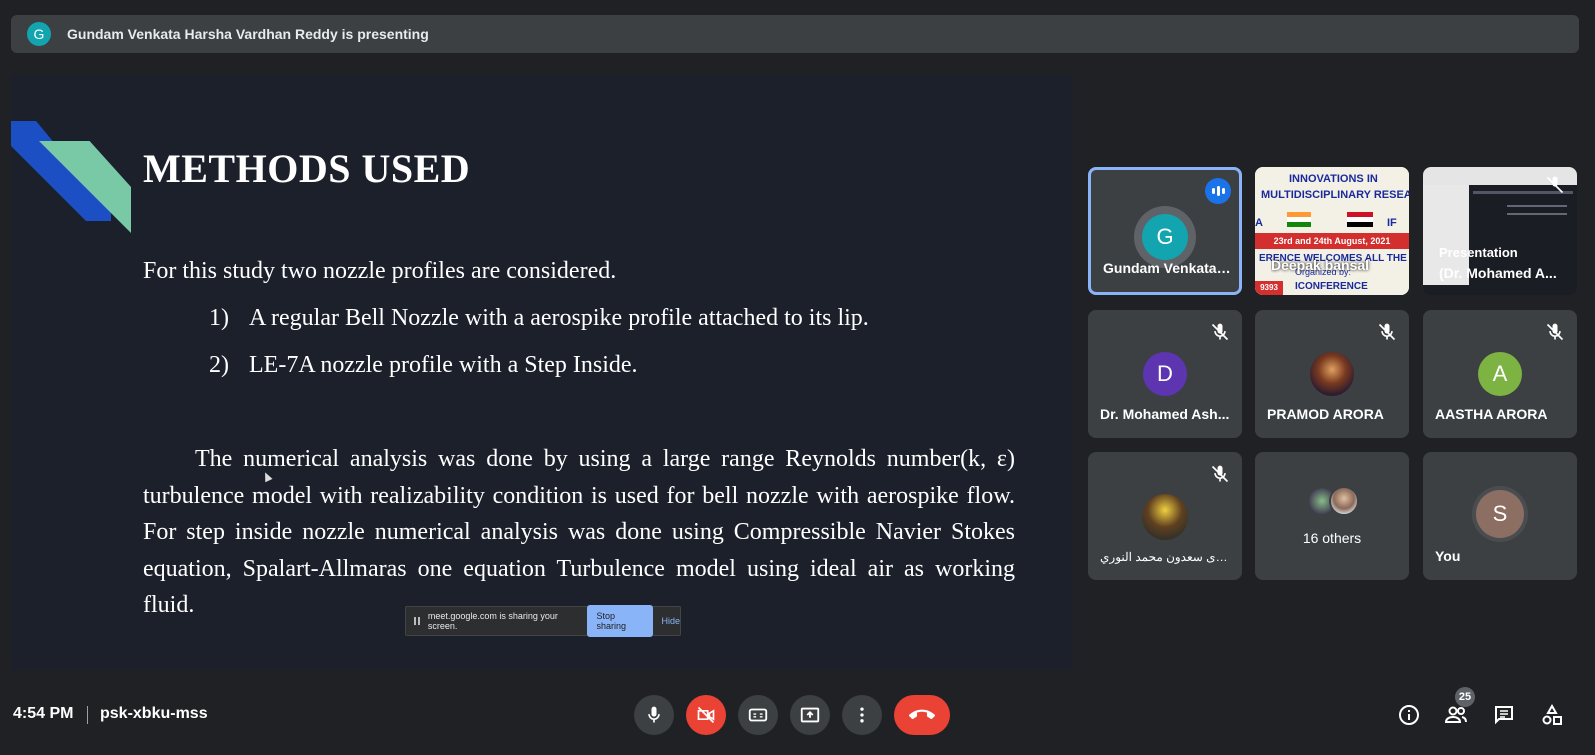  I want to click on banner-text: IF, so click(1392, 223).